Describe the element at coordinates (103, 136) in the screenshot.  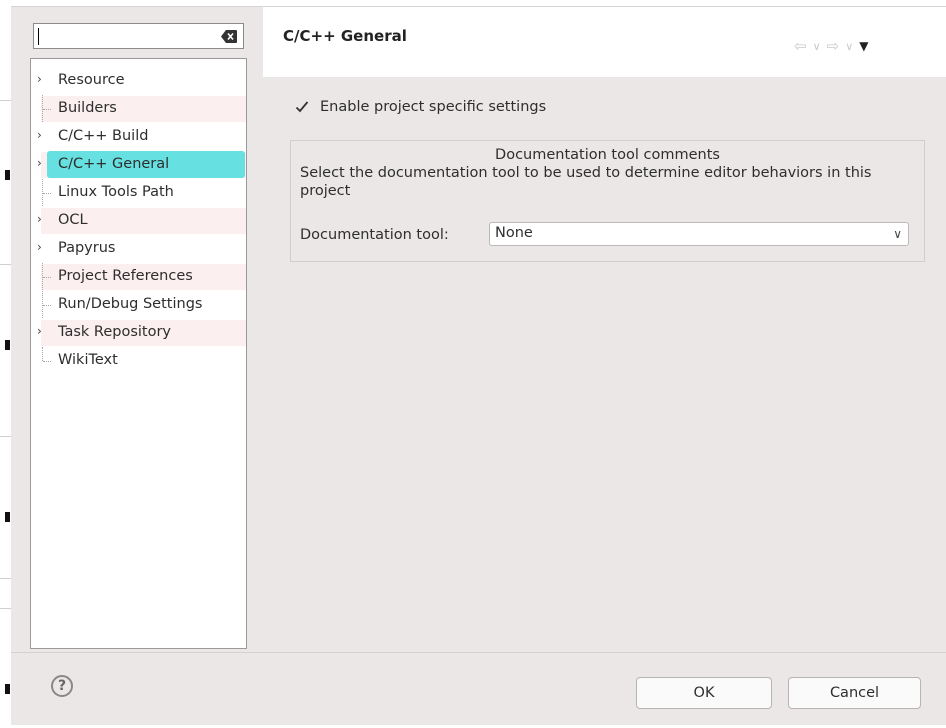
I see `tree-item-label: C/C++ Build` at that location.